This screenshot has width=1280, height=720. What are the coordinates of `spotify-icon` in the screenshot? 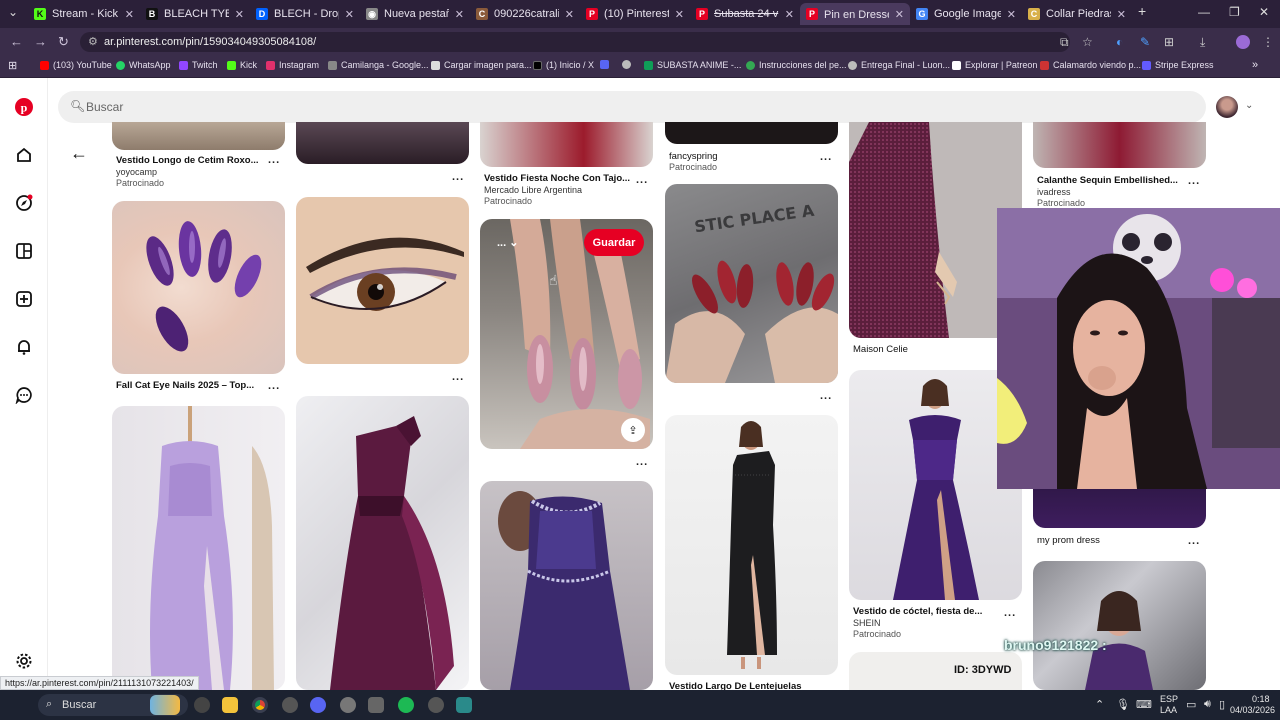 It's located at (406, 705).